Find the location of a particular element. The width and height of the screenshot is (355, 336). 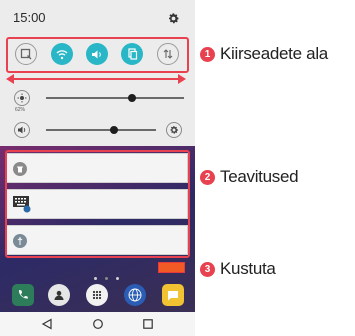

recents-icon is located at coordinates (148, 324).